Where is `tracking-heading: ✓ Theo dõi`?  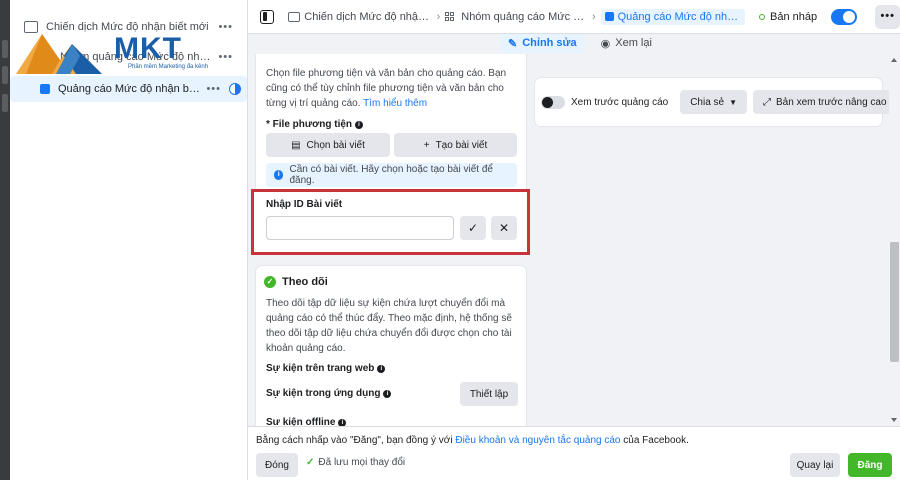 tracking-heading: ✓ Theo dõi is located at coordinates (296, 282).